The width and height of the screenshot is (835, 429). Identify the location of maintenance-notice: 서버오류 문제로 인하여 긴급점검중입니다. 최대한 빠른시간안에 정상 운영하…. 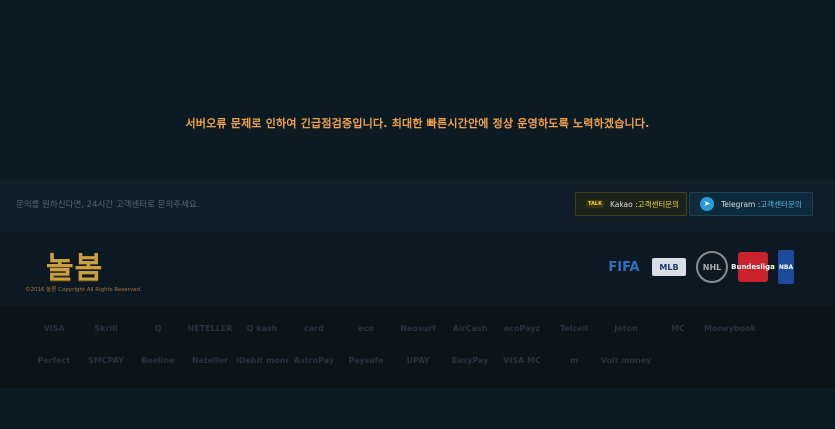
(417, 123).